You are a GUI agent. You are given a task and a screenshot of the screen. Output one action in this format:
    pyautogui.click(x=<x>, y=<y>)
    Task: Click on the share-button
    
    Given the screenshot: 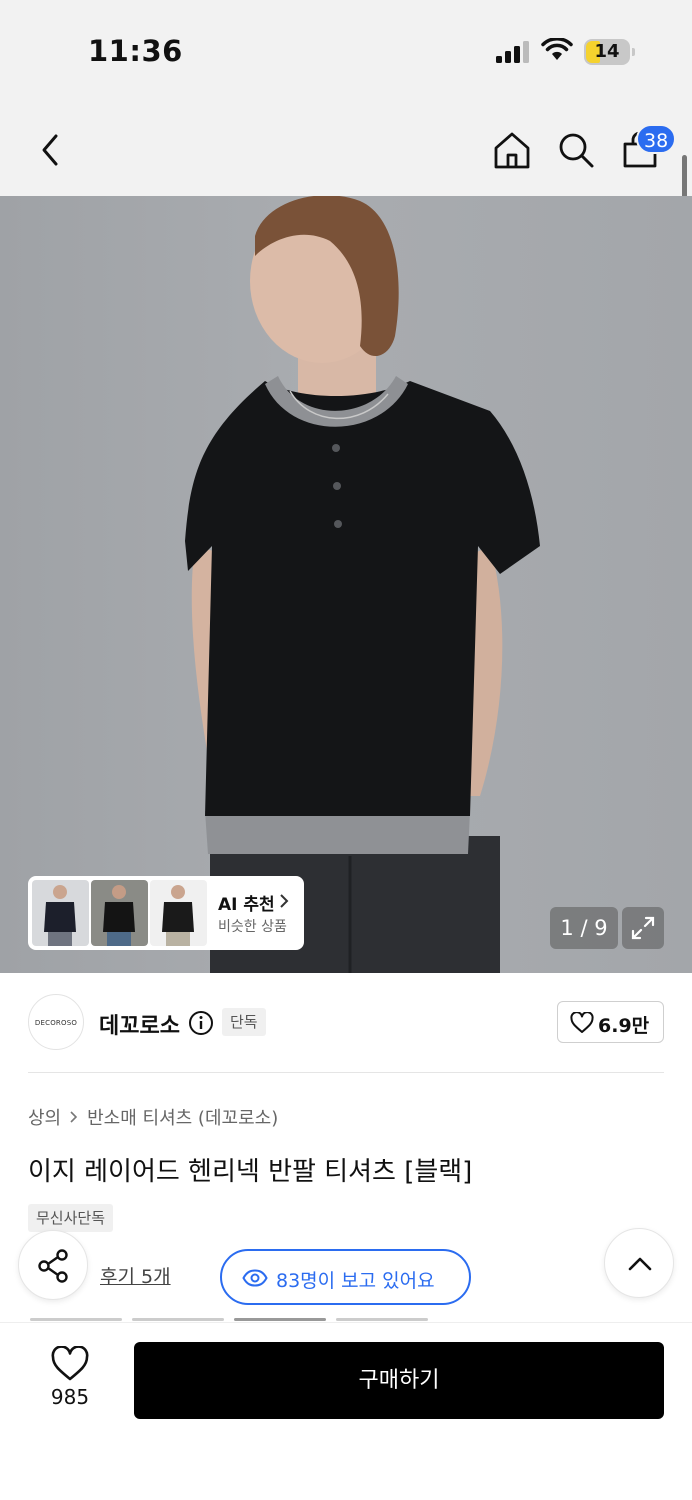 What is the action you would take?
    pyautogui.click(x=53, y=1265)
    